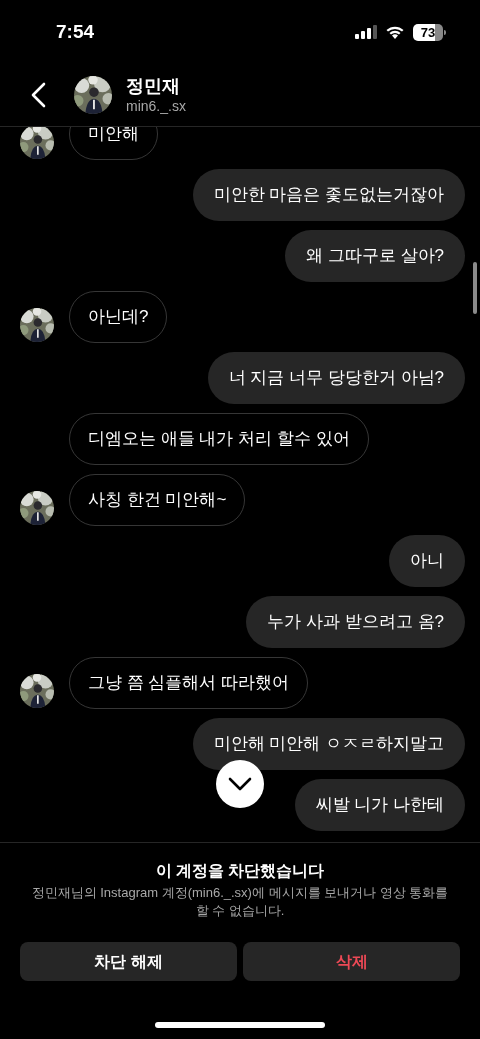  Describe the element at coordinates (38, 95) in the screenshot. I see `back-icon` at that location.